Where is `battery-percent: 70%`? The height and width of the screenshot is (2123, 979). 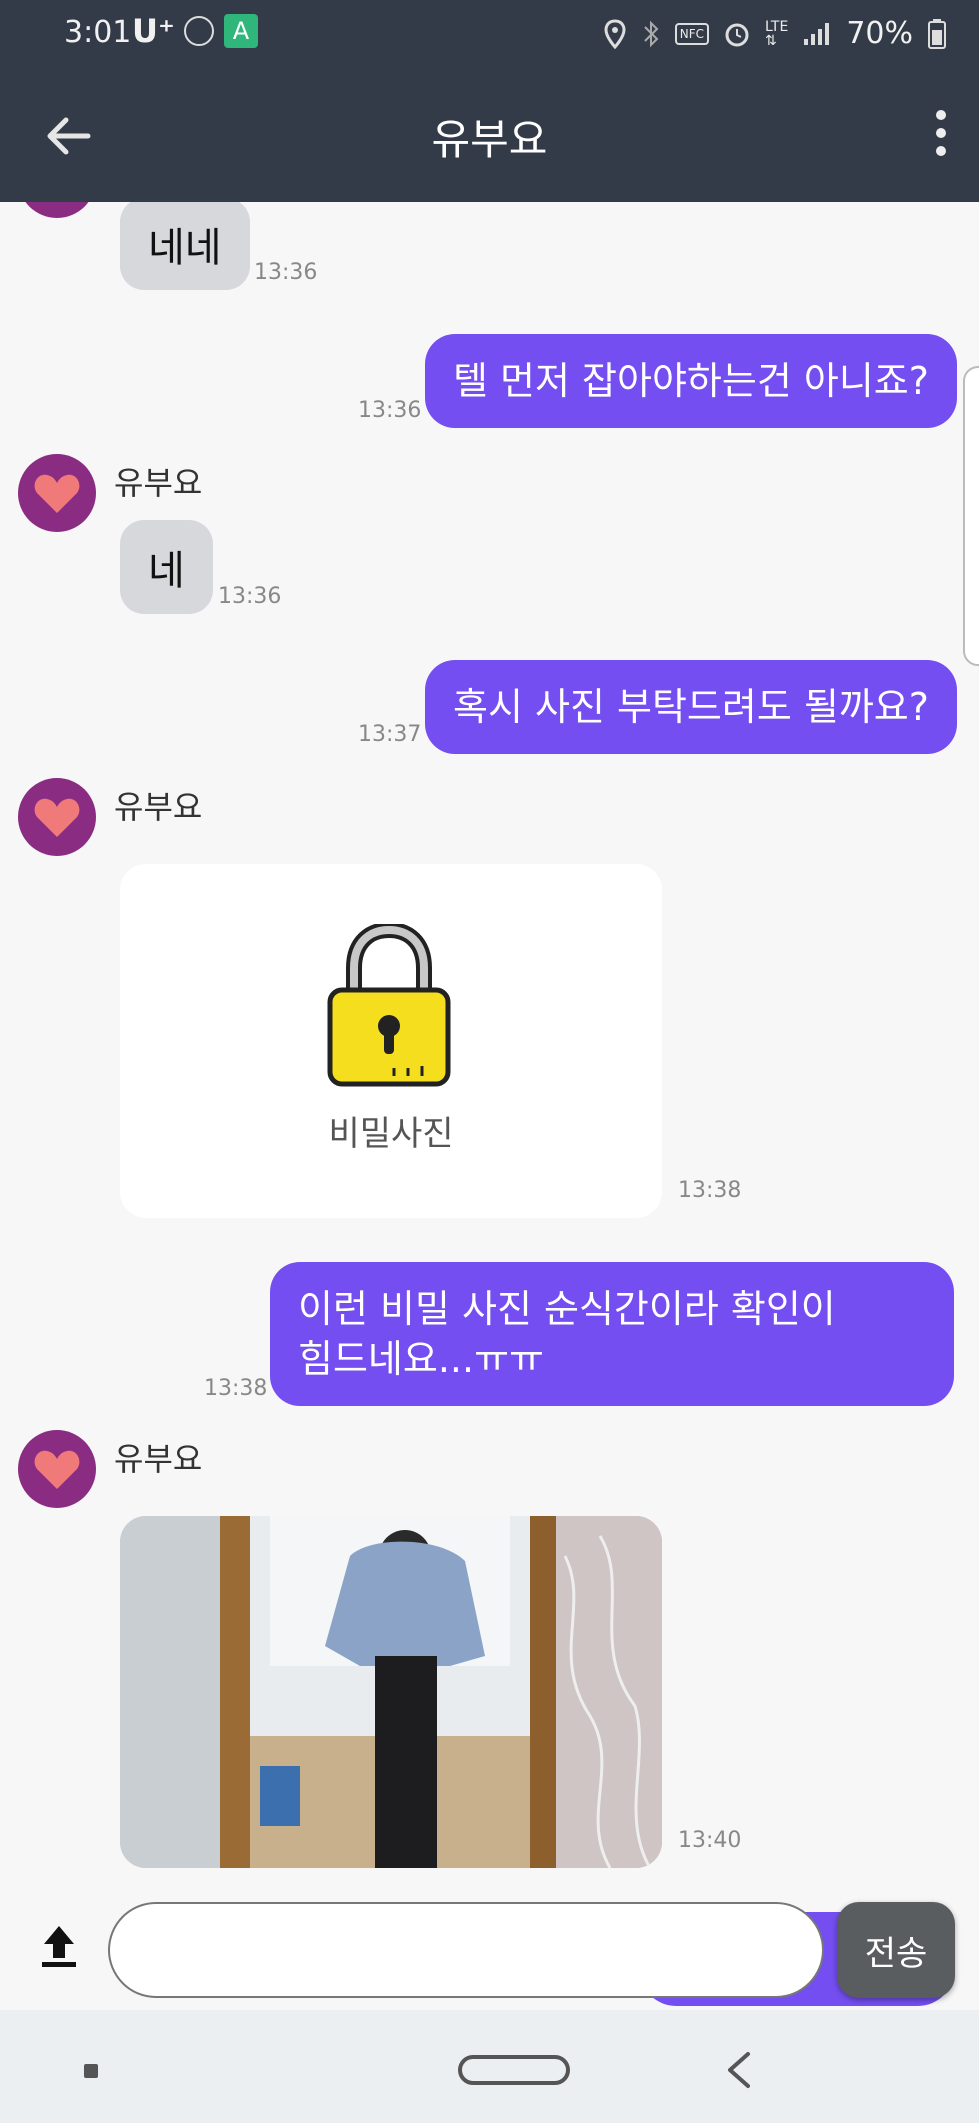 battery-percent: 70% is located at coordinates (879, 33).